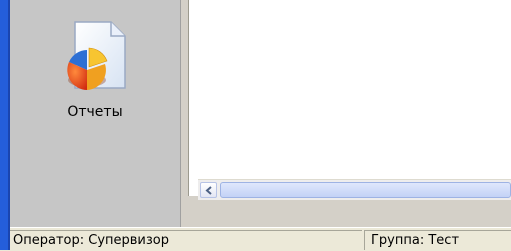  I want to click on horizontal-scrollbar, so click(354, 189).